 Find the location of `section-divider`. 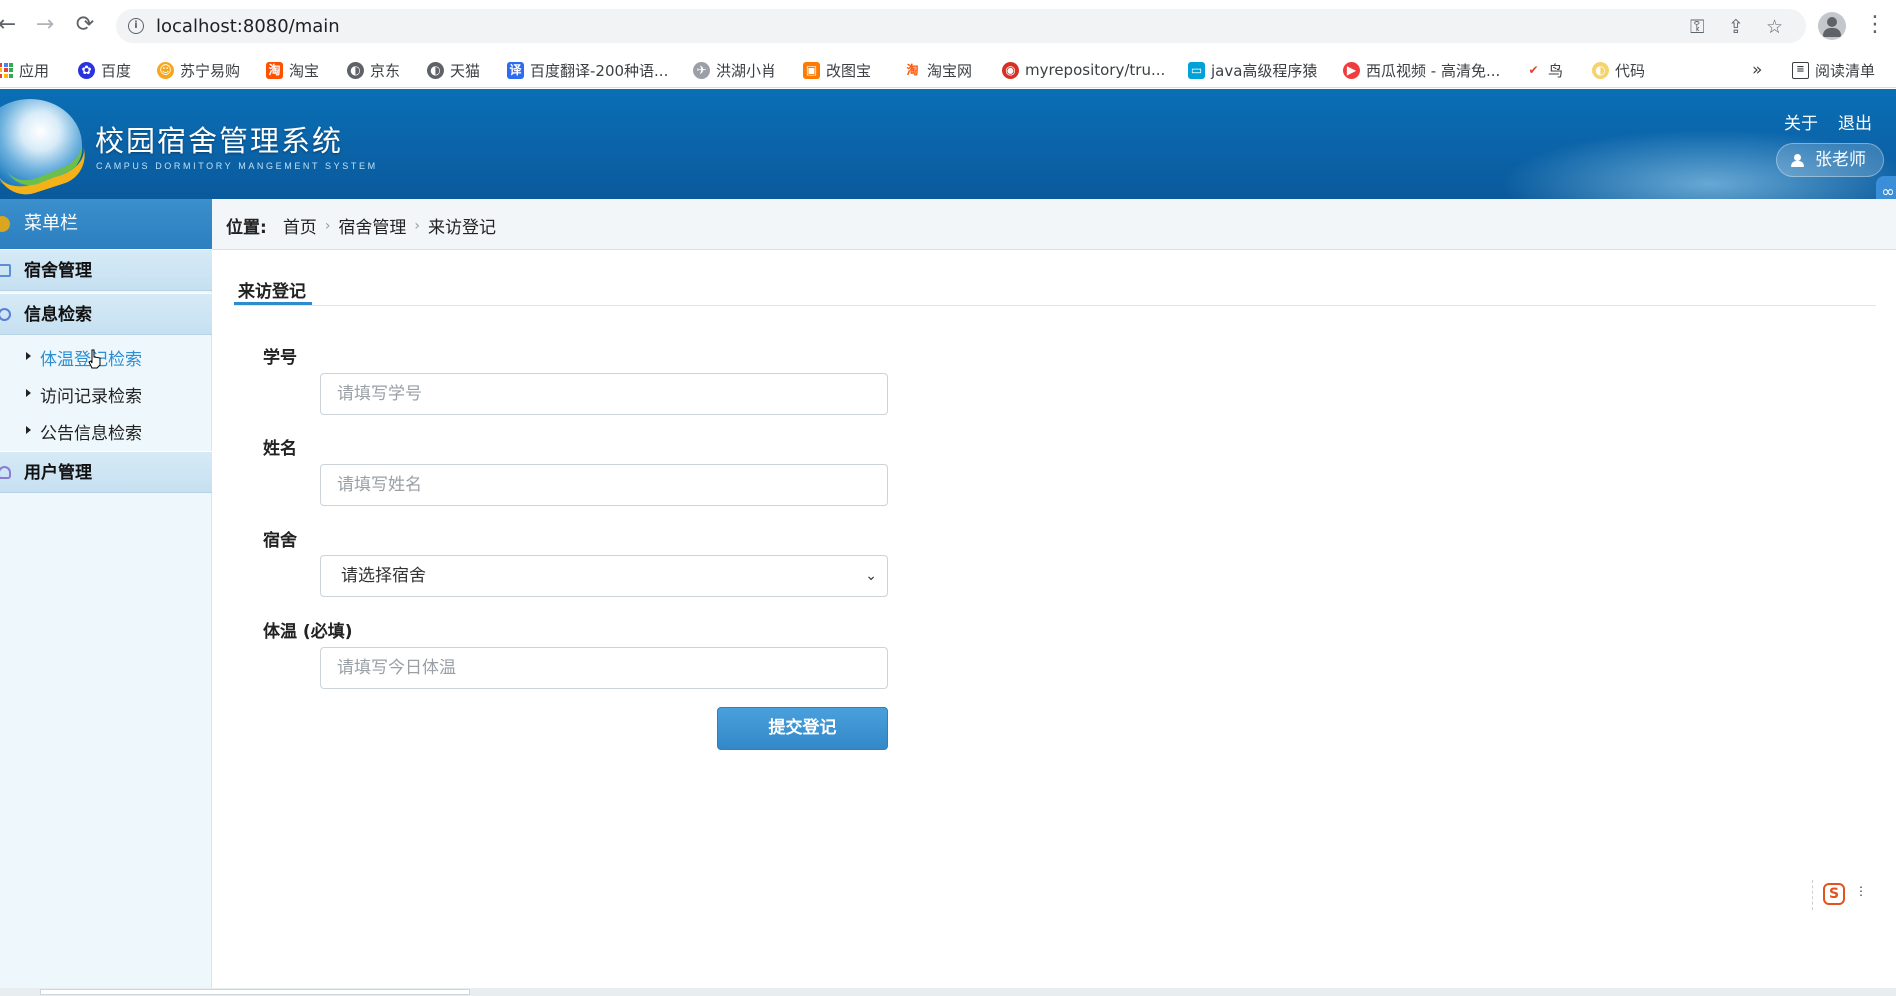

section-divider is located at coordinates (1055, 305).